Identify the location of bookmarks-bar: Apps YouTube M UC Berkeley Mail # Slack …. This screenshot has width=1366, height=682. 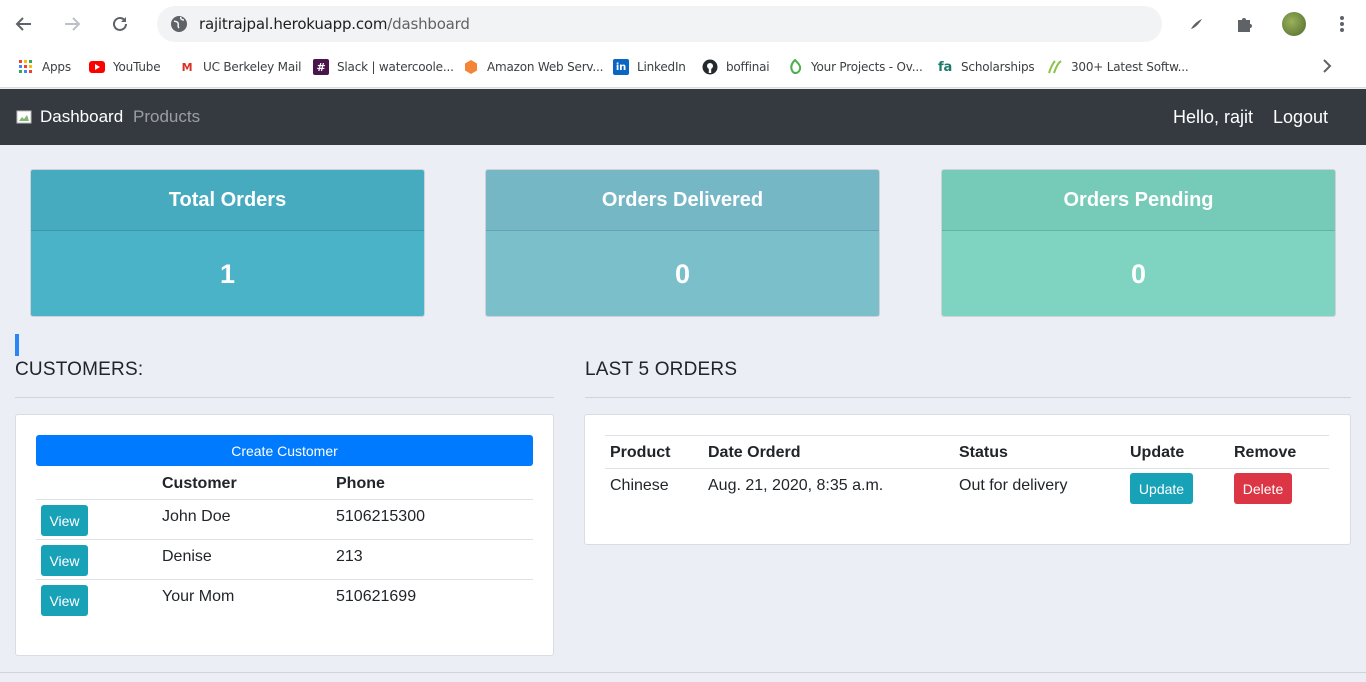
(683, 68).